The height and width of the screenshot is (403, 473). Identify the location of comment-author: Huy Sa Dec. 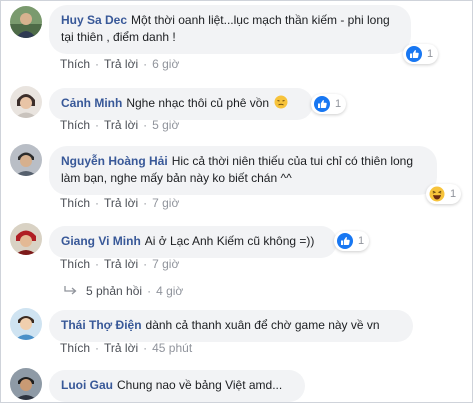
(94, 20).